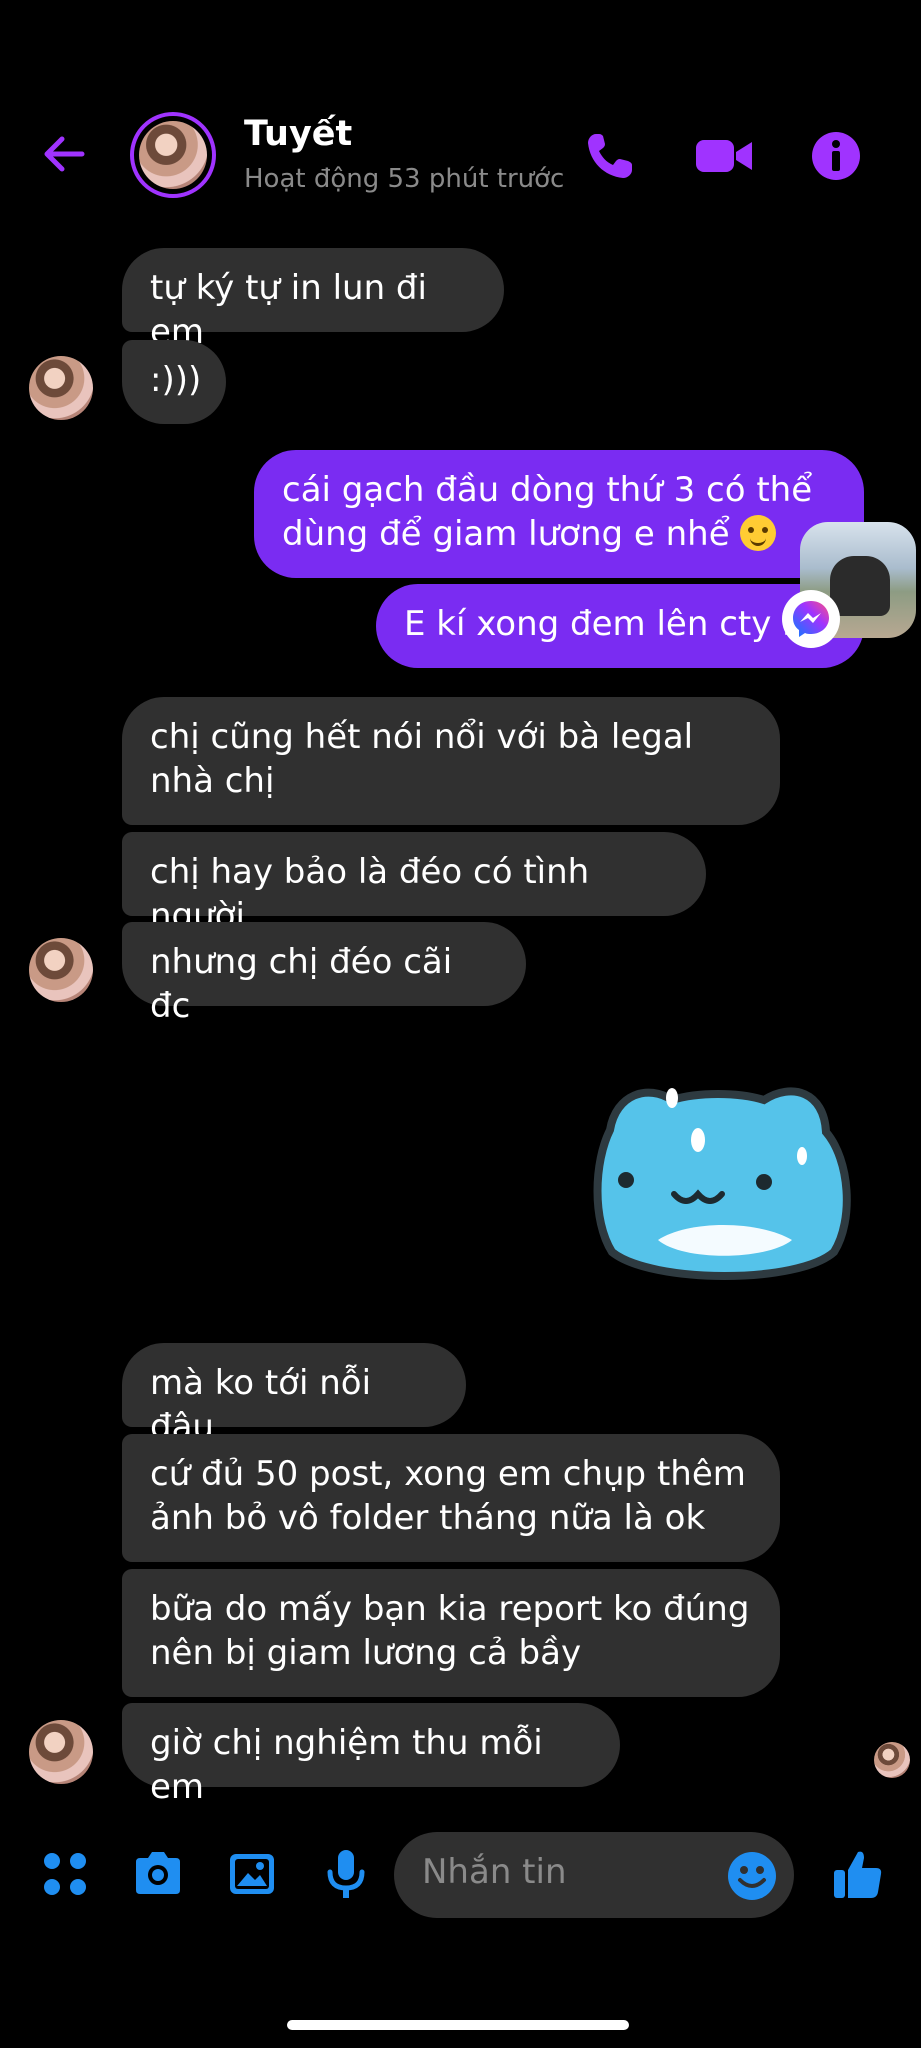 The width and height of the screenshot is (921, 2048). Describe the element at coordinates (458, 2025) in the screenshot. I see `home-indicator` at that location.